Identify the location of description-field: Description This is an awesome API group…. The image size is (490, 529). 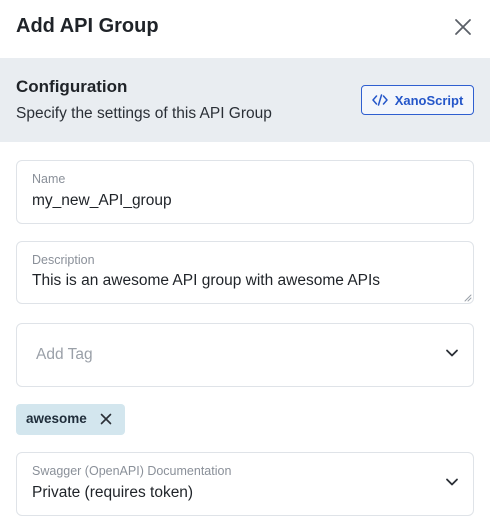
(245, 272).